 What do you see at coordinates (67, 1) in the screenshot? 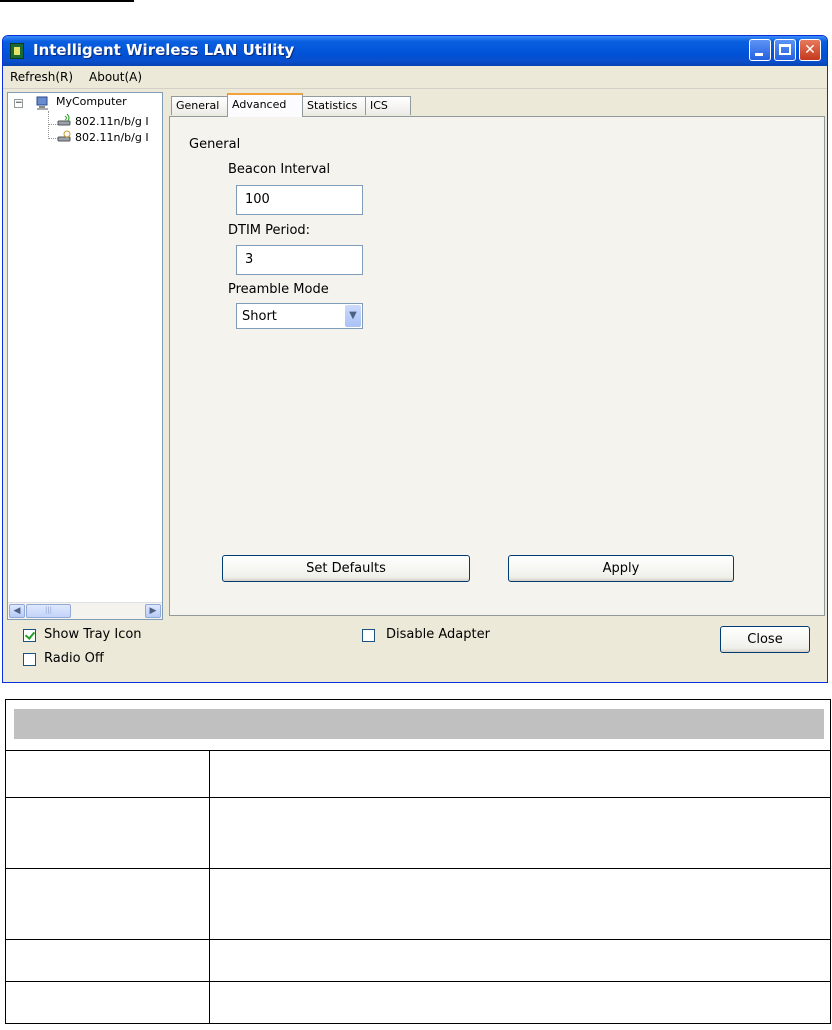
I see `document-top-rule` at bounding box center [67, 1].